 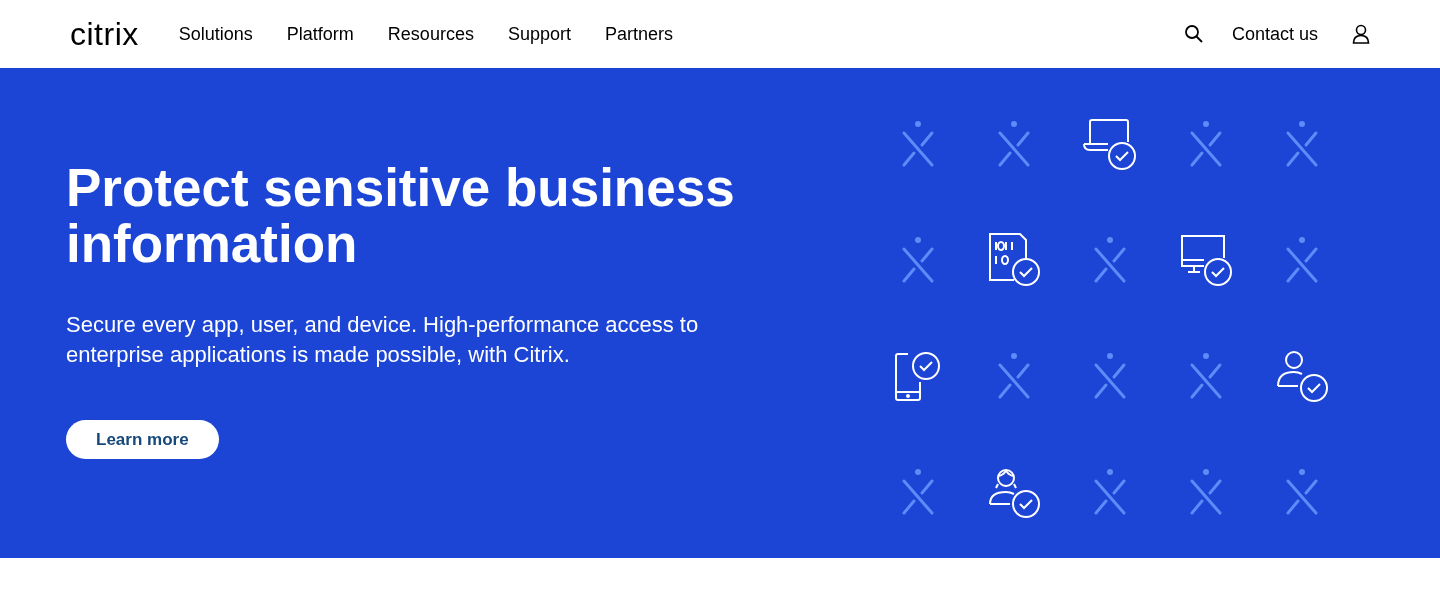 I want to click on user-icon, so click(x=1361, y=34).